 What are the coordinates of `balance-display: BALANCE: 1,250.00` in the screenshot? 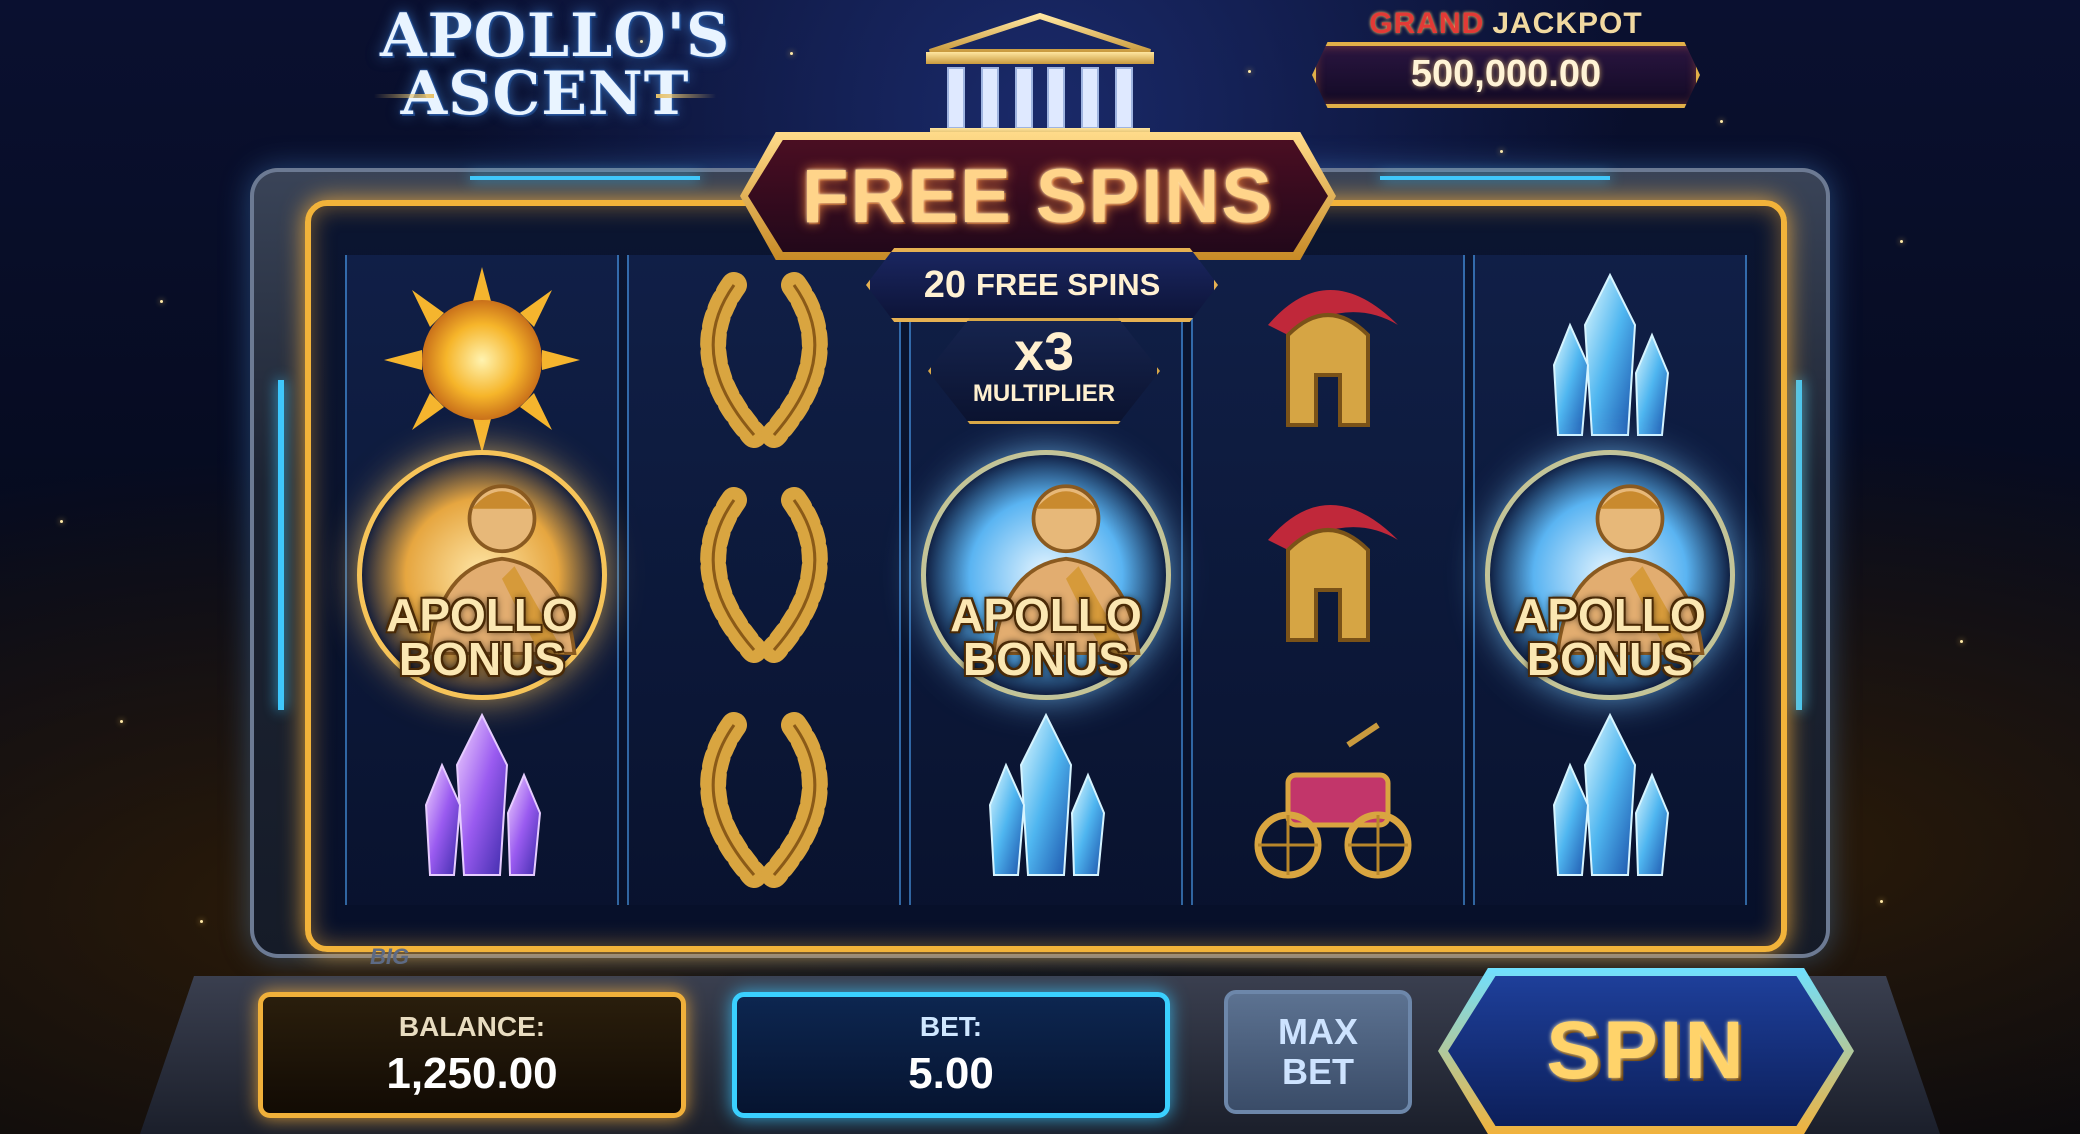 It's located at (472, 1055).